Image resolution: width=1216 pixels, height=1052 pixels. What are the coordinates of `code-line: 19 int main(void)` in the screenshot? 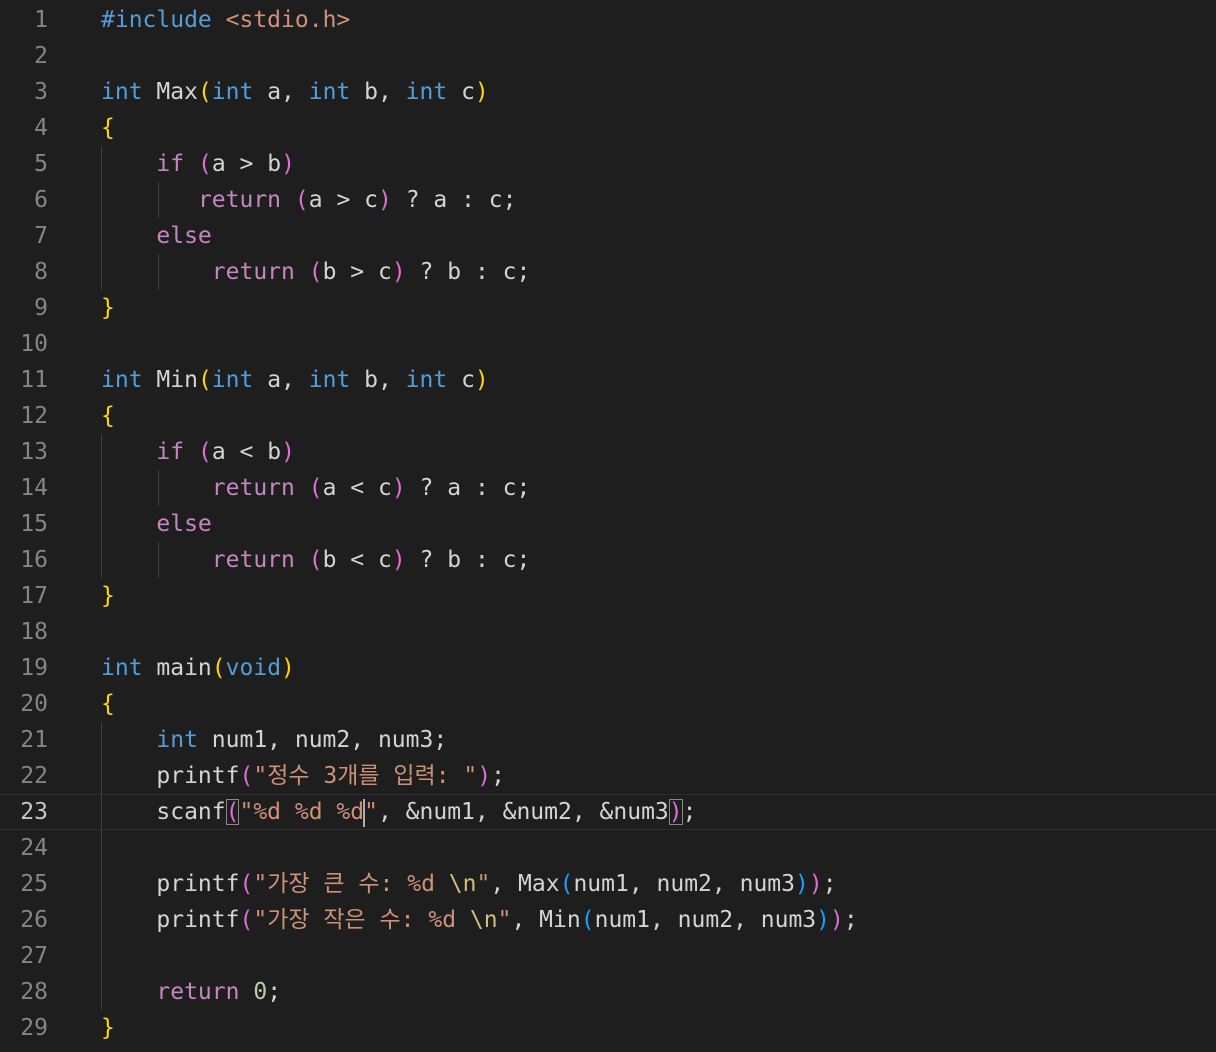 It's located at (608, 668).